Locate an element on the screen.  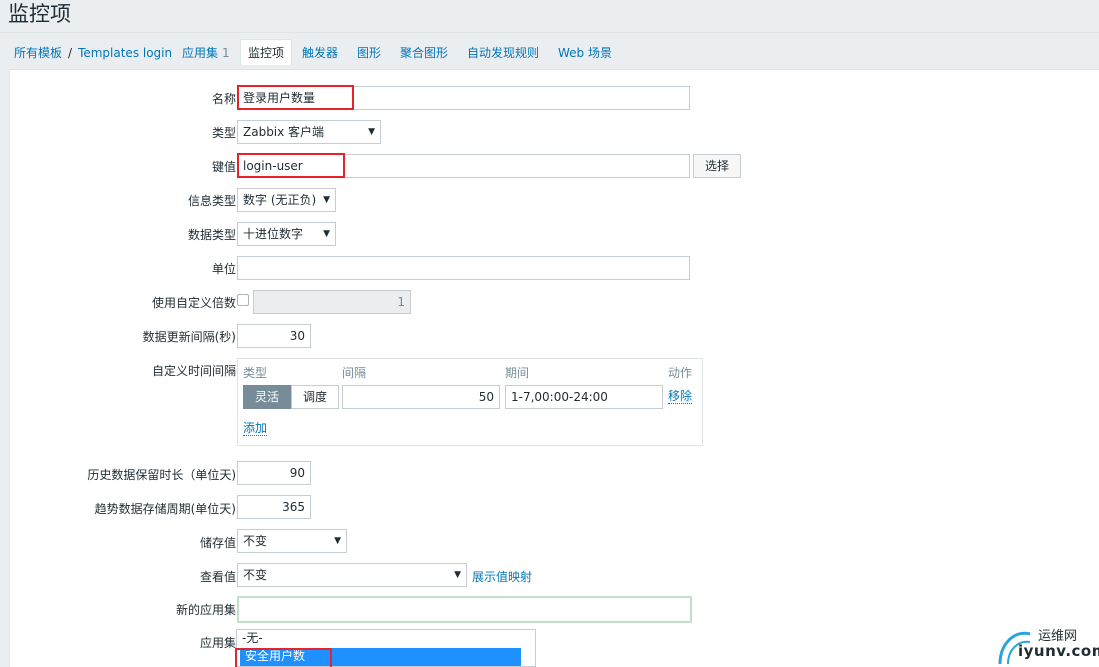
scheduling-toggle: 调度 is located at coordinates (315, 397).